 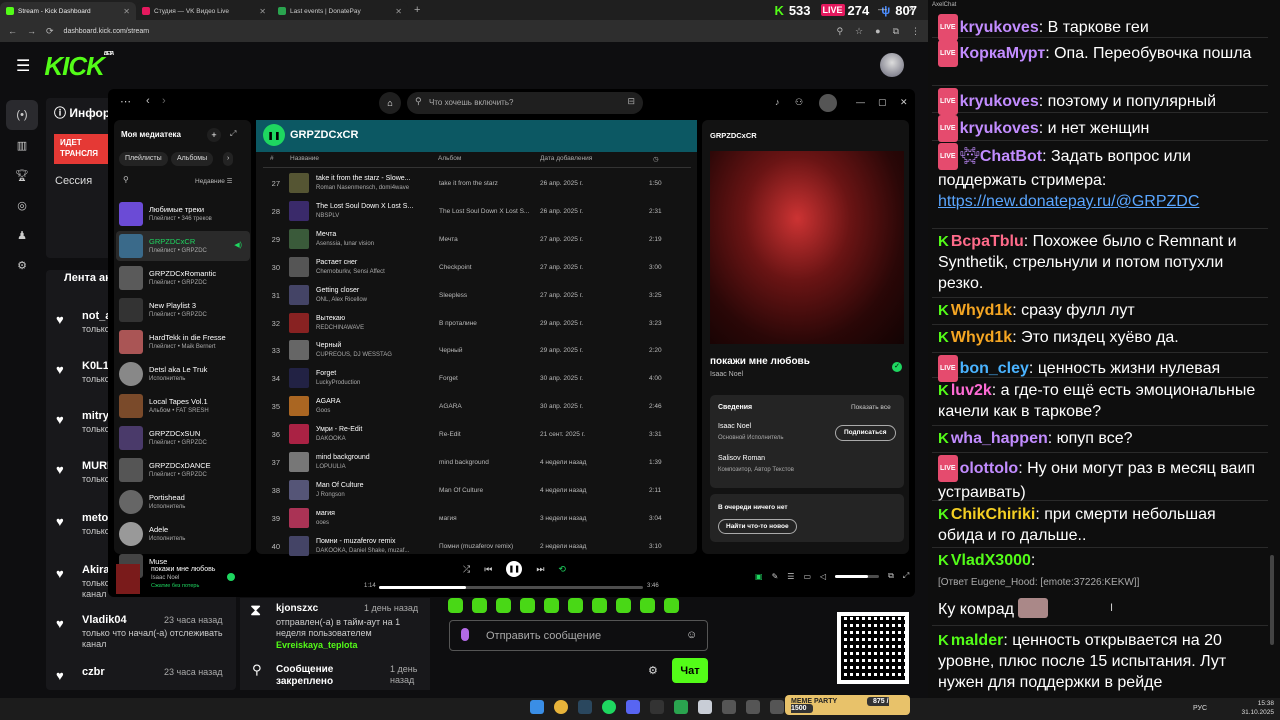 What do you see at coordinates (656, 159) in the screenshot?
I see `col-duration-clock-icon: ◷` at bounding box center [656, 159].